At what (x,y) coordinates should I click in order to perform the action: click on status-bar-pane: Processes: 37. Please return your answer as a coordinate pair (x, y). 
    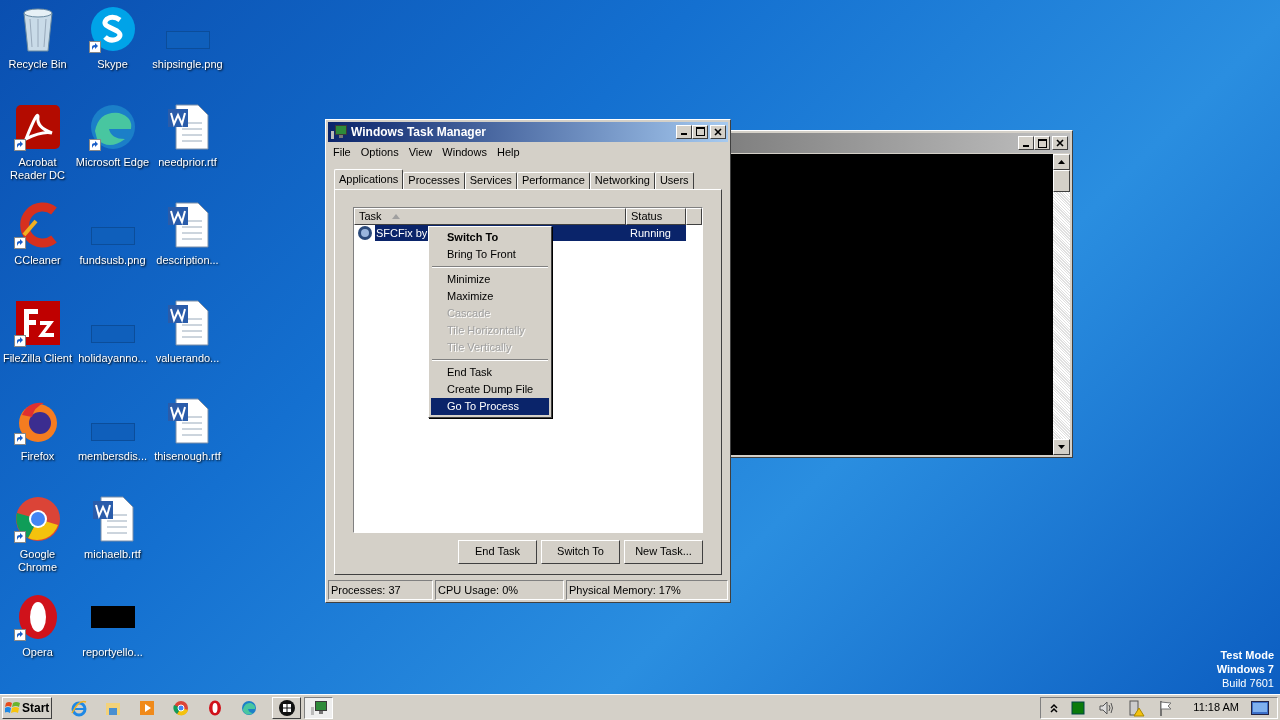
    Looking at the image, I should click on (380, 590).